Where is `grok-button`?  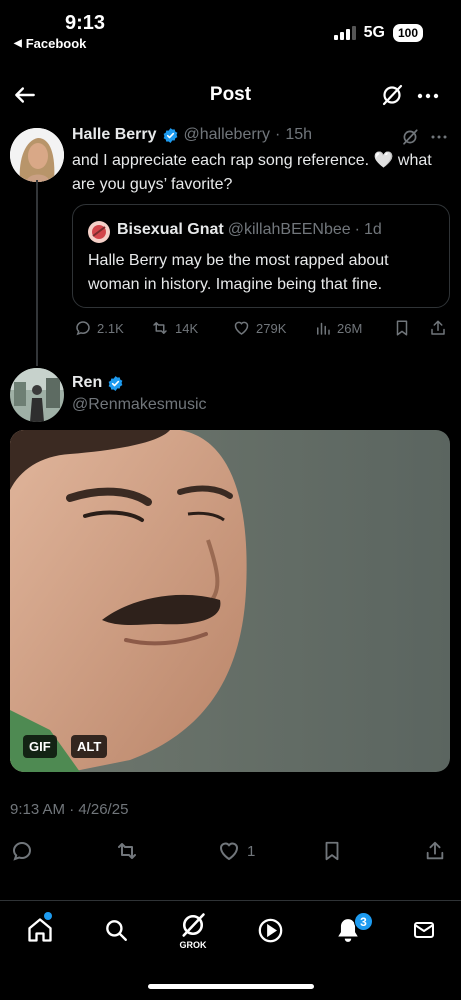
grok-button is located at coordinates (392, 95).